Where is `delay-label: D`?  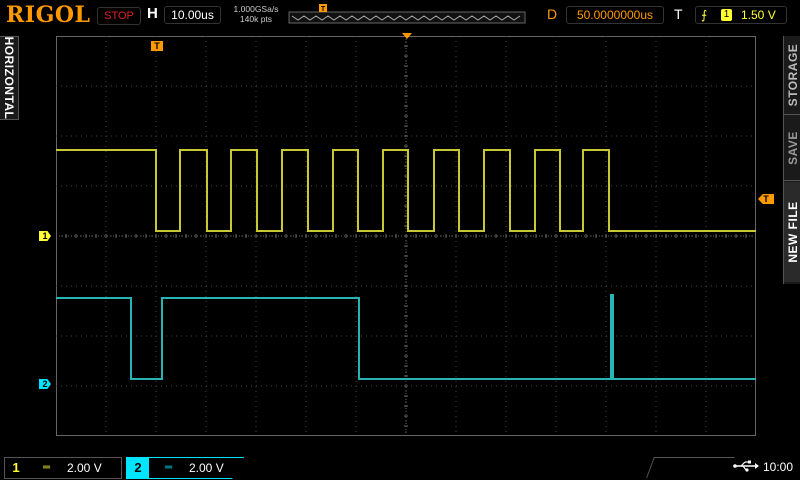 delay-label: D is located at coordinates (552, 14).